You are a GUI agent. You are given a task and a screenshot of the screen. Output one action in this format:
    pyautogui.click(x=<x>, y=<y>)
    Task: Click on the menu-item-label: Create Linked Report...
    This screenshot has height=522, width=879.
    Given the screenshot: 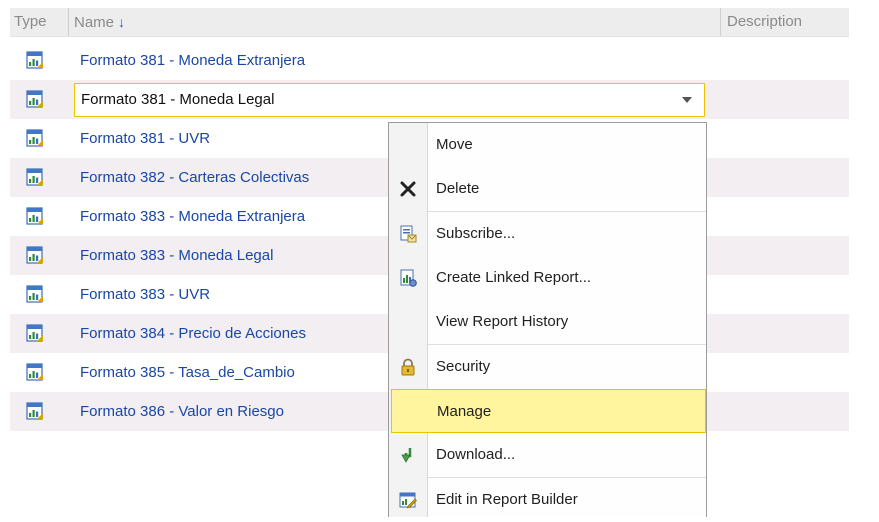 What is the action you would take?
    pyautogui.click(x=514, y=277)
    